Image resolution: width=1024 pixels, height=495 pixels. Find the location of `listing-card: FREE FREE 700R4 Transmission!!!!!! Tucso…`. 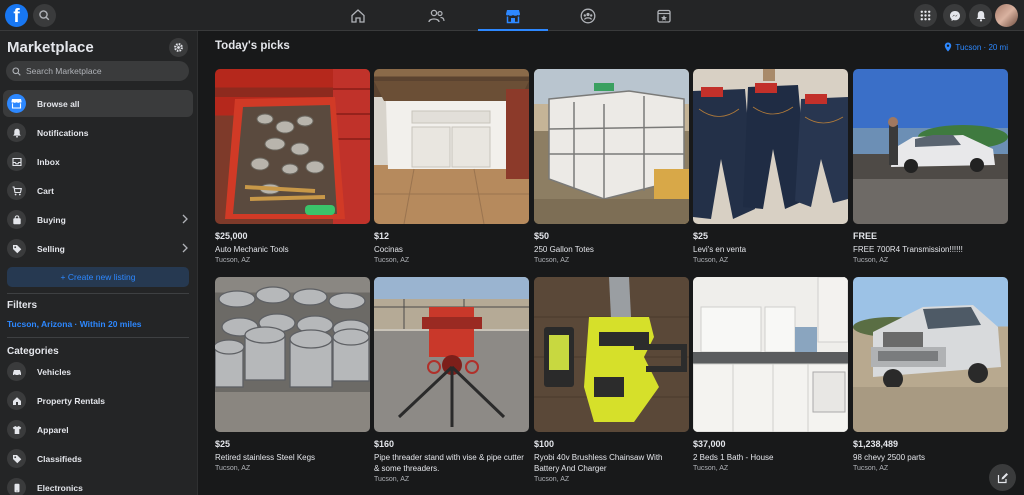

listing-card: FREE FREE 700R4 Transmission!!!!!! Tucso… is located at coordinates (930, 166).